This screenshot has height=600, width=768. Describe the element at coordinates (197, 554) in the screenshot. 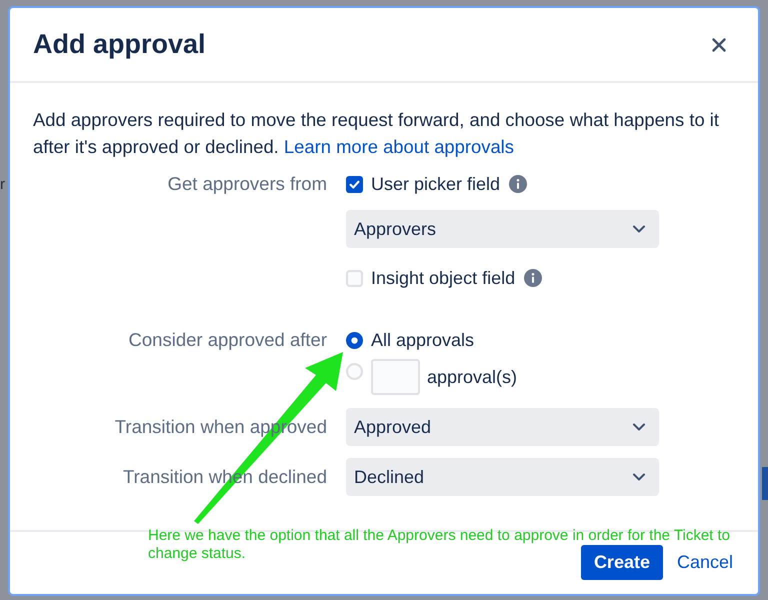

I see `annotation-text: change status.` at that location.